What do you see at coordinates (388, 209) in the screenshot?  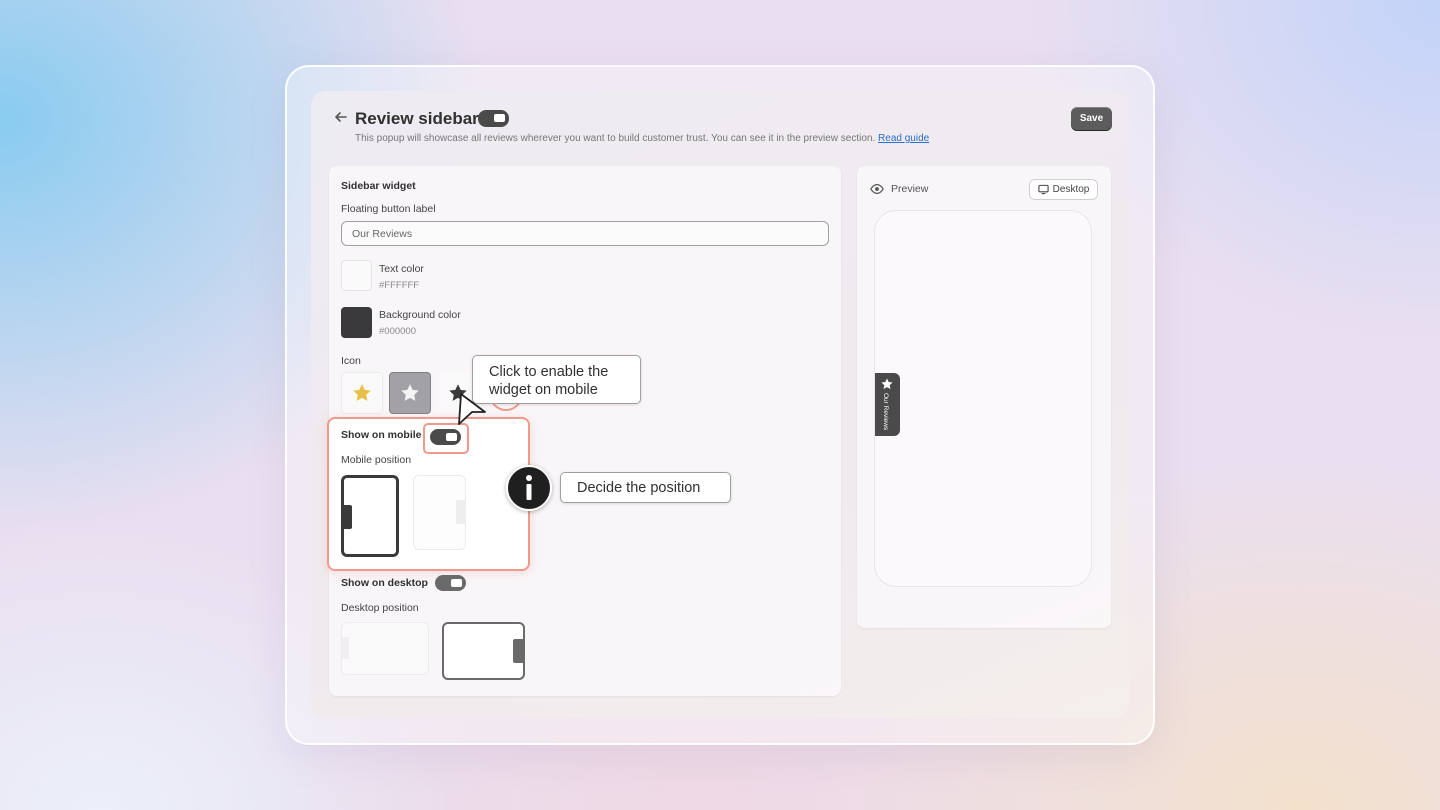 I see `floating-label-title: Floating button label` at bounding box center [388, 209].